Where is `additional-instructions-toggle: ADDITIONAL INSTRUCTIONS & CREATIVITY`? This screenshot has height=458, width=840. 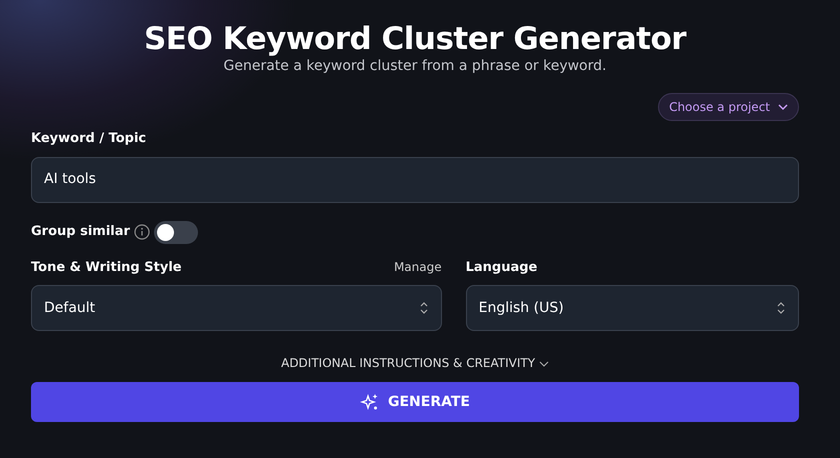 additional-instructions-toggle: ADDITIONAL INSTRUCTIONS & CREATIVITY is located at coordinates (415, 363).